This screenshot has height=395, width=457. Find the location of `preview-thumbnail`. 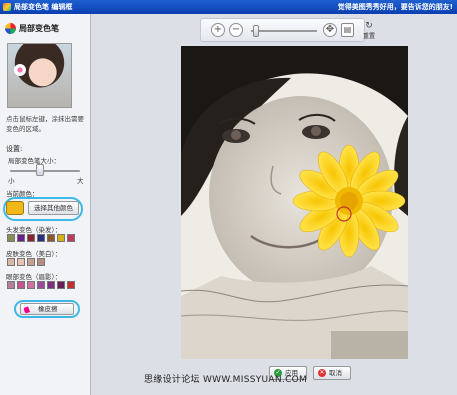

preview-thumbnail is located at coordinates (39, 75).